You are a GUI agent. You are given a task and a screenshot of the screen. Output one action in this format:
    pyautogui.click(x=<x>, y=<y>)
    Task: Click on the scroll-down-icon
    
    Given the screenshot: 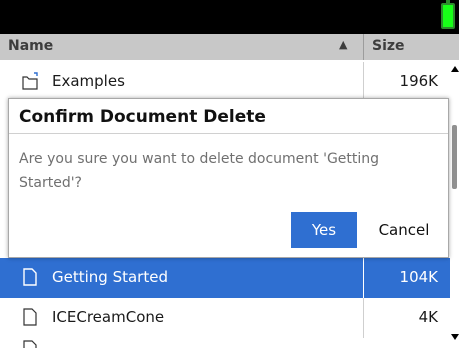 What is the action you would take?
    pyautogui.click(x=455, y=337)
    